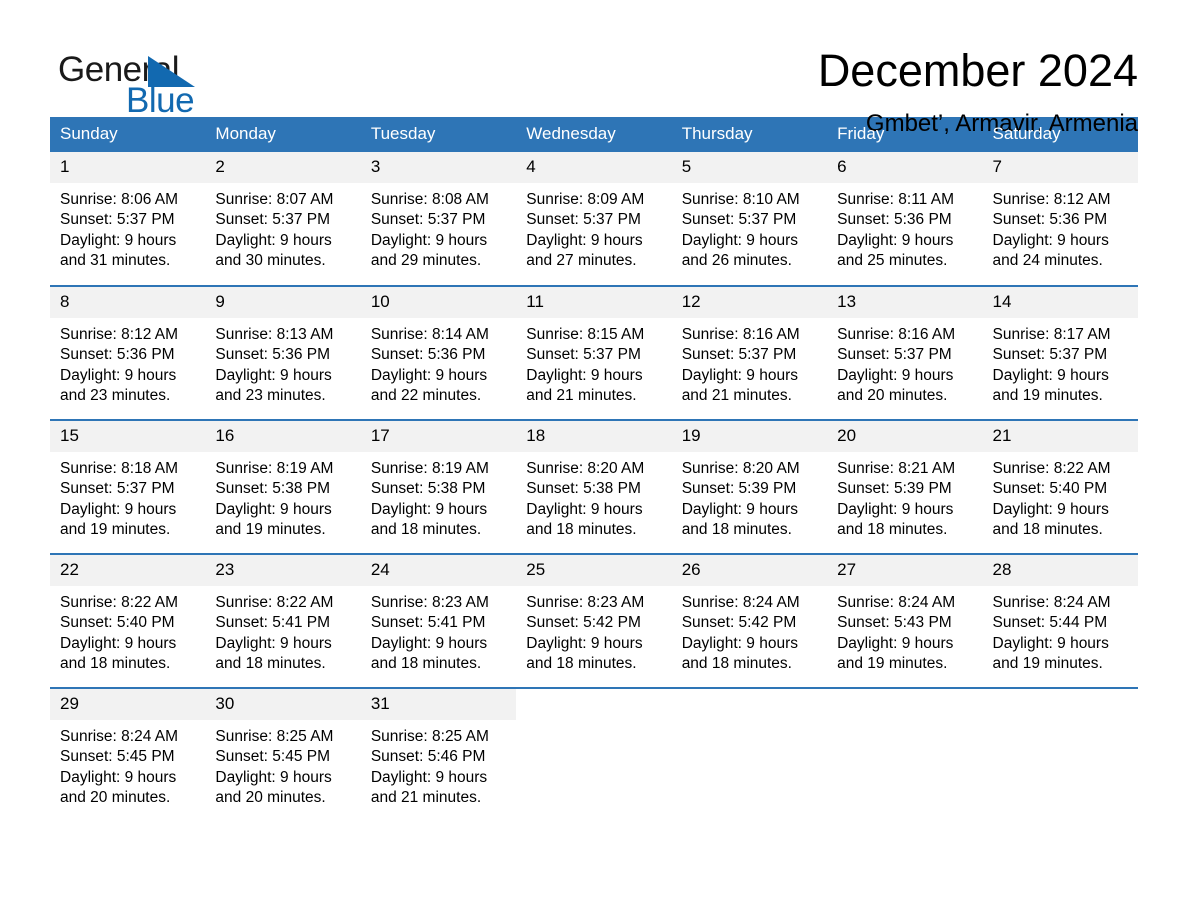 Image resolution: width=1188 pixels, height=918 pixels. I want to click on daylight-text-line2: and 24 minutes., so click(1047, 260).